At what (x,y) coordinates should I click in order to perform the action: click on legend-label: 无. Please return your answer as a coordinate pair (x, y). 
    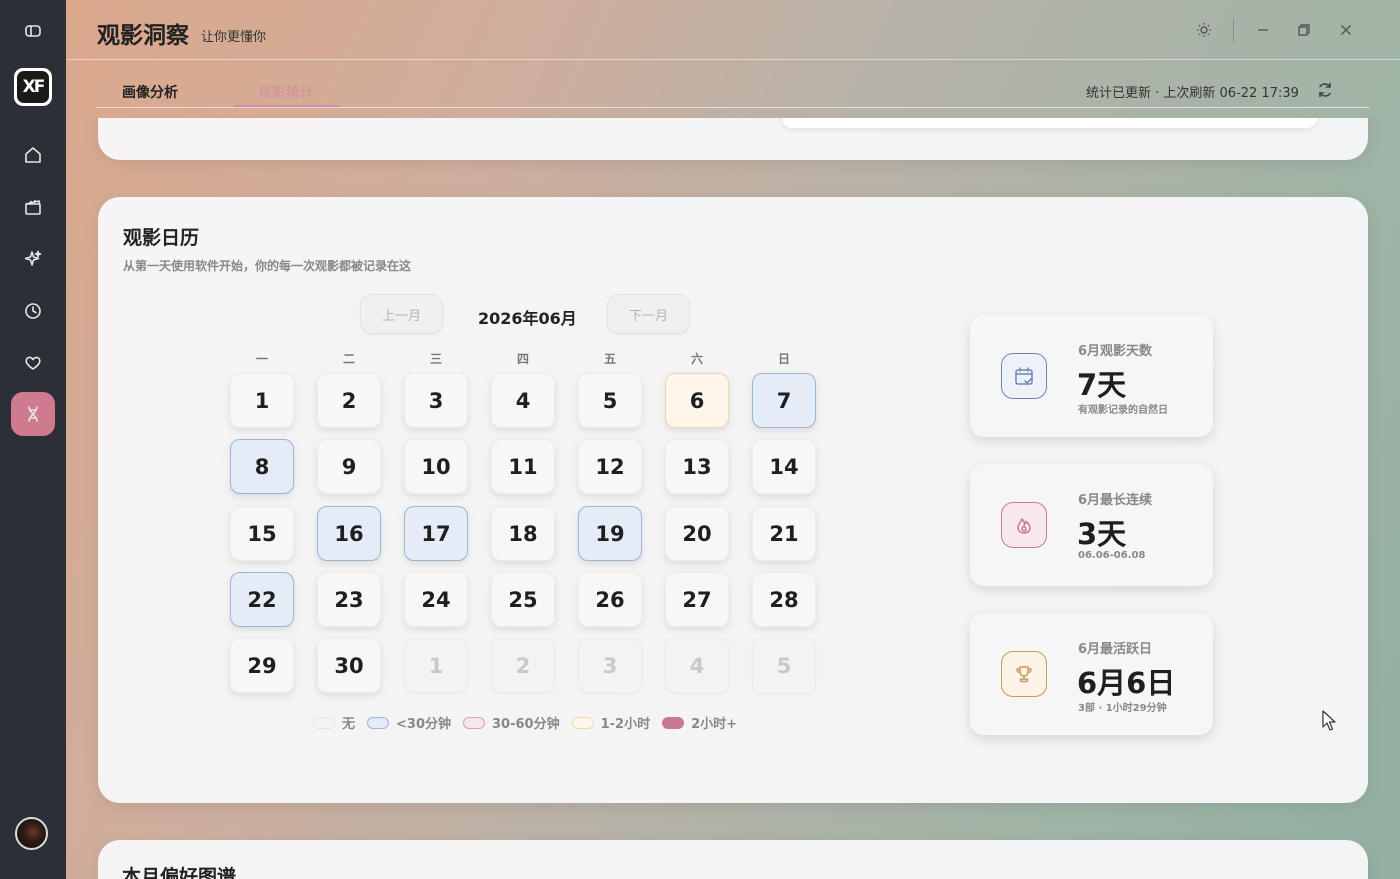
    Looking at the image, I should click on (349, 724).